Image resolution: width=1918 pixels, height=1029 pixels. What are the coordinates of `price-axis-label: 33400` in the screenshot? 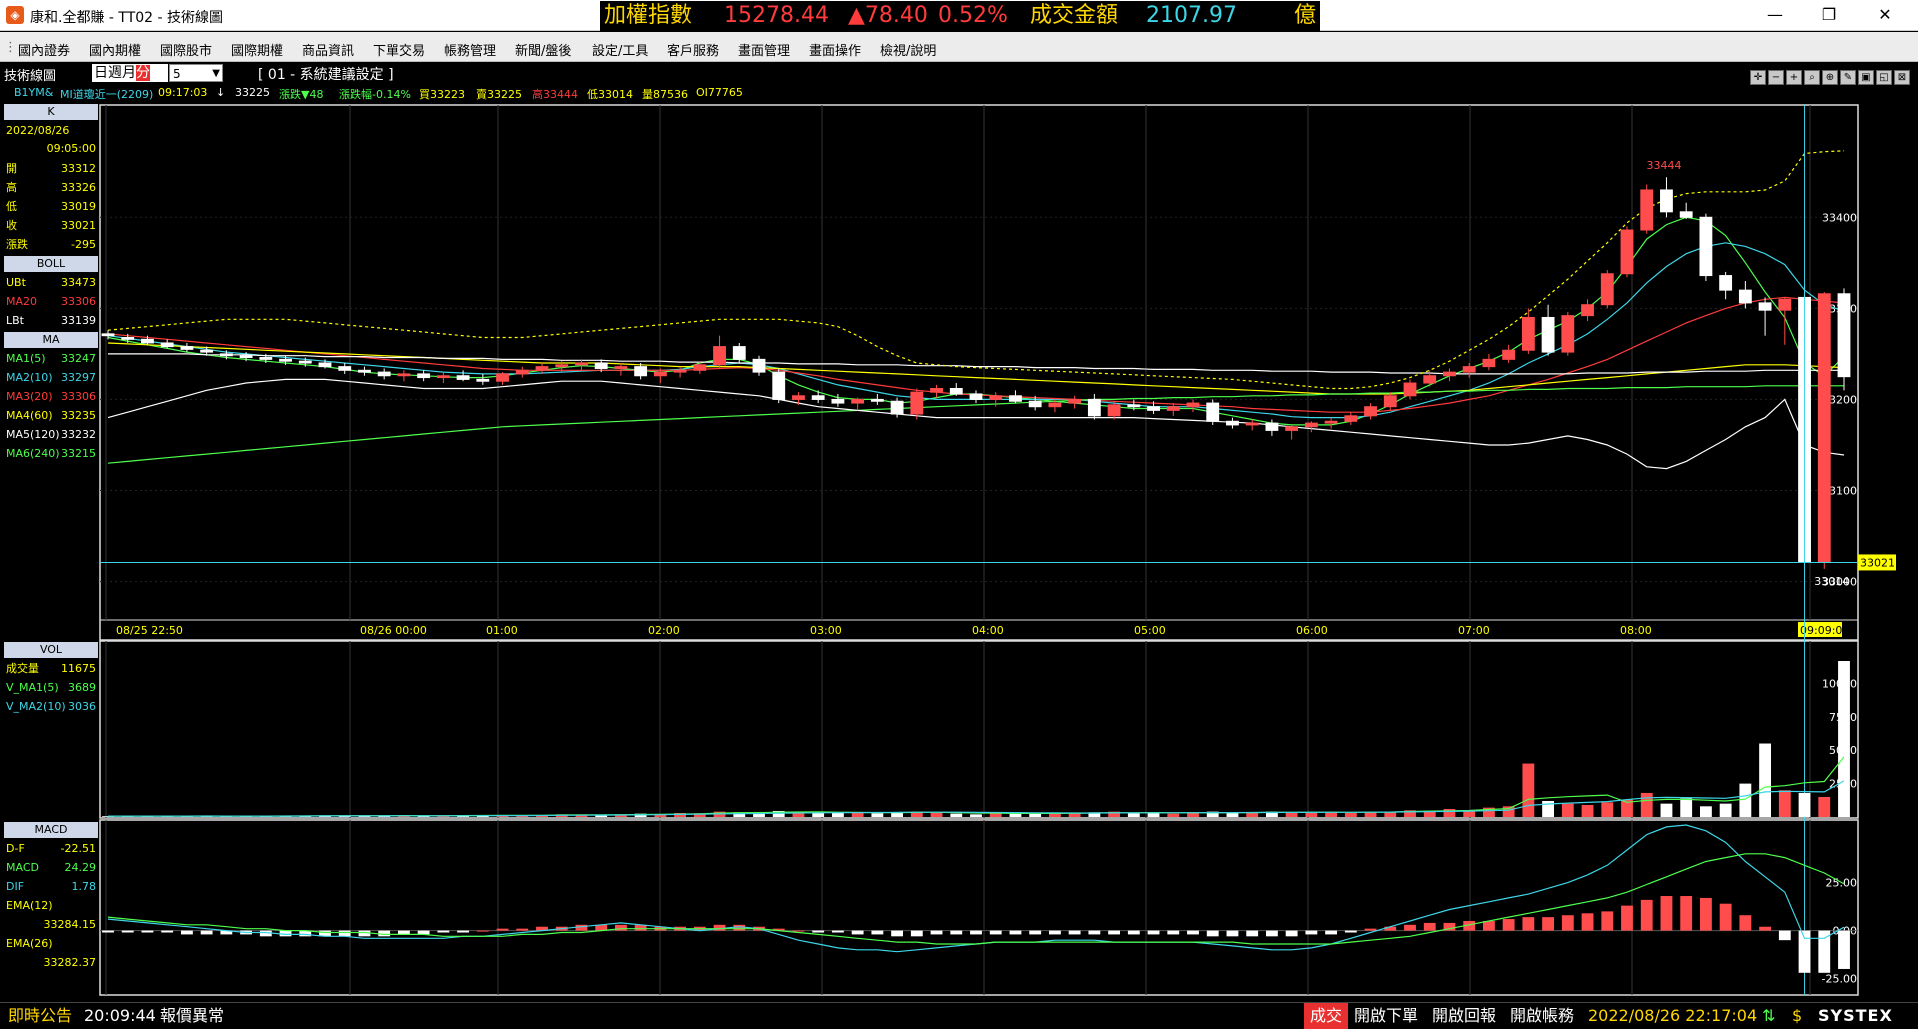 It's located at (1839, 217).